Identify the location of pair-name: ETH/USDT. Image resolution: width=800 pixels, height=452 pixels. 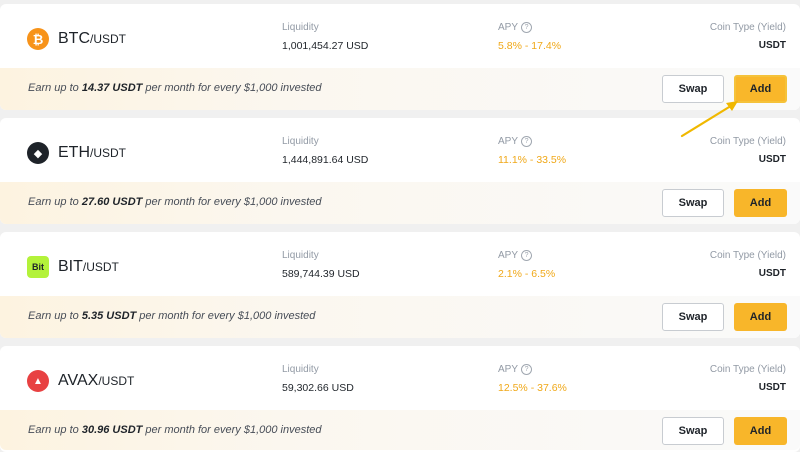
(92, 152).